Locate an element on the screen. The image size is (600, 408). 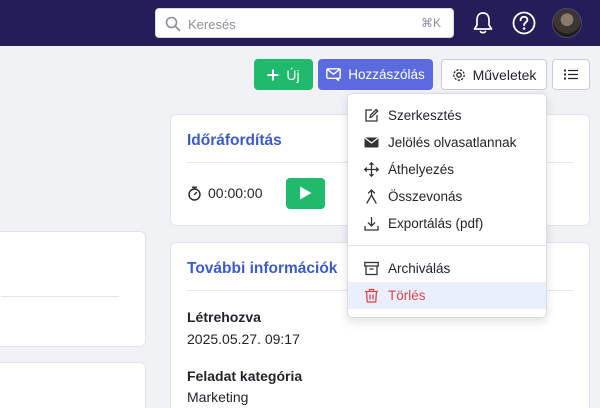
trash-icon is located at coordinates (371, 295).